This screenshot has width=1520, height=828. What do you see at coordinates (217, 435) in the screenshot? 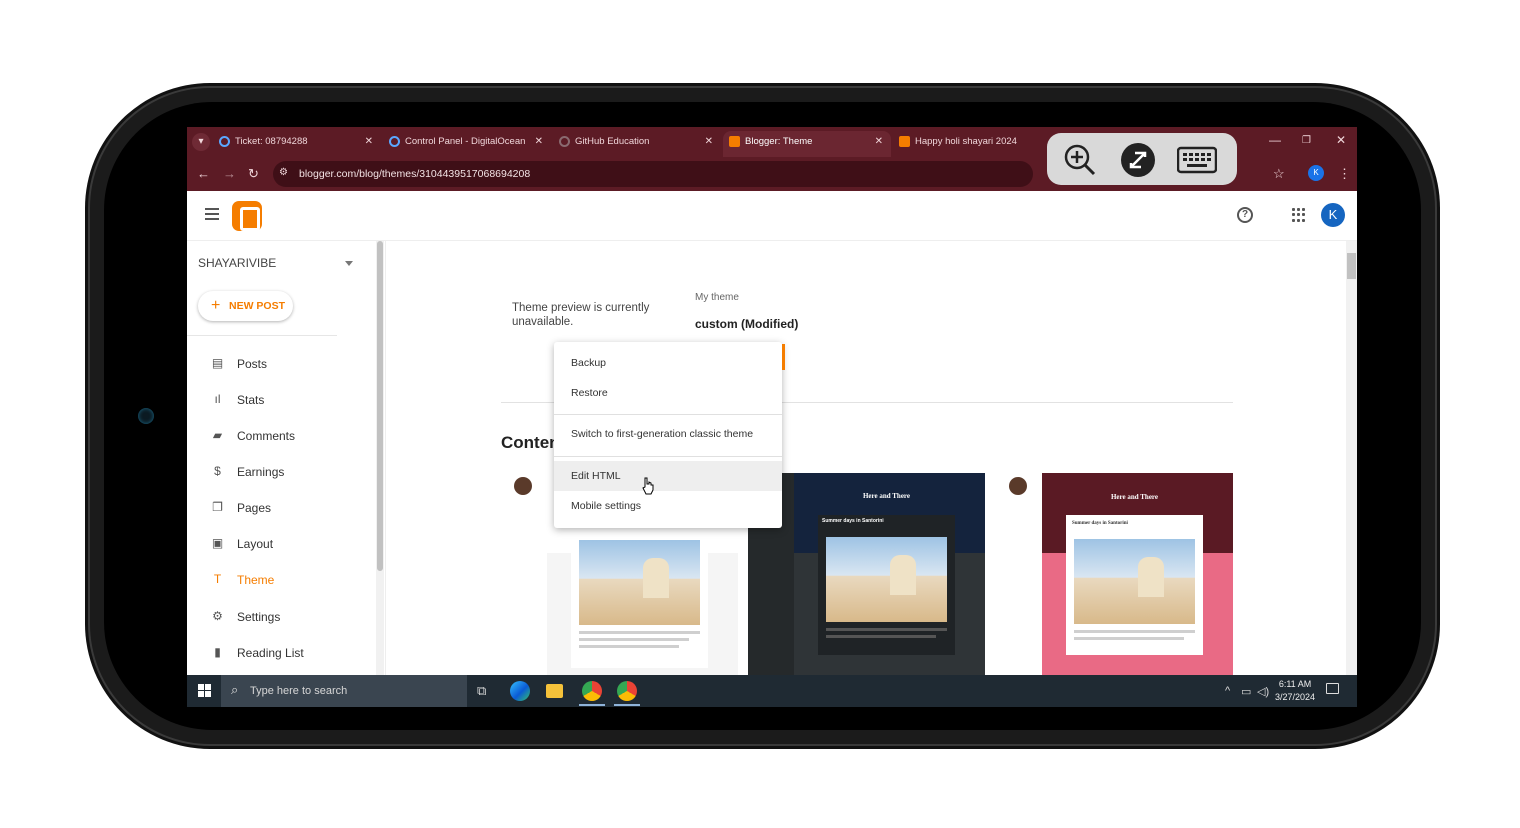
I see `comments-icon: ▰` at bounding box center [217, 435].